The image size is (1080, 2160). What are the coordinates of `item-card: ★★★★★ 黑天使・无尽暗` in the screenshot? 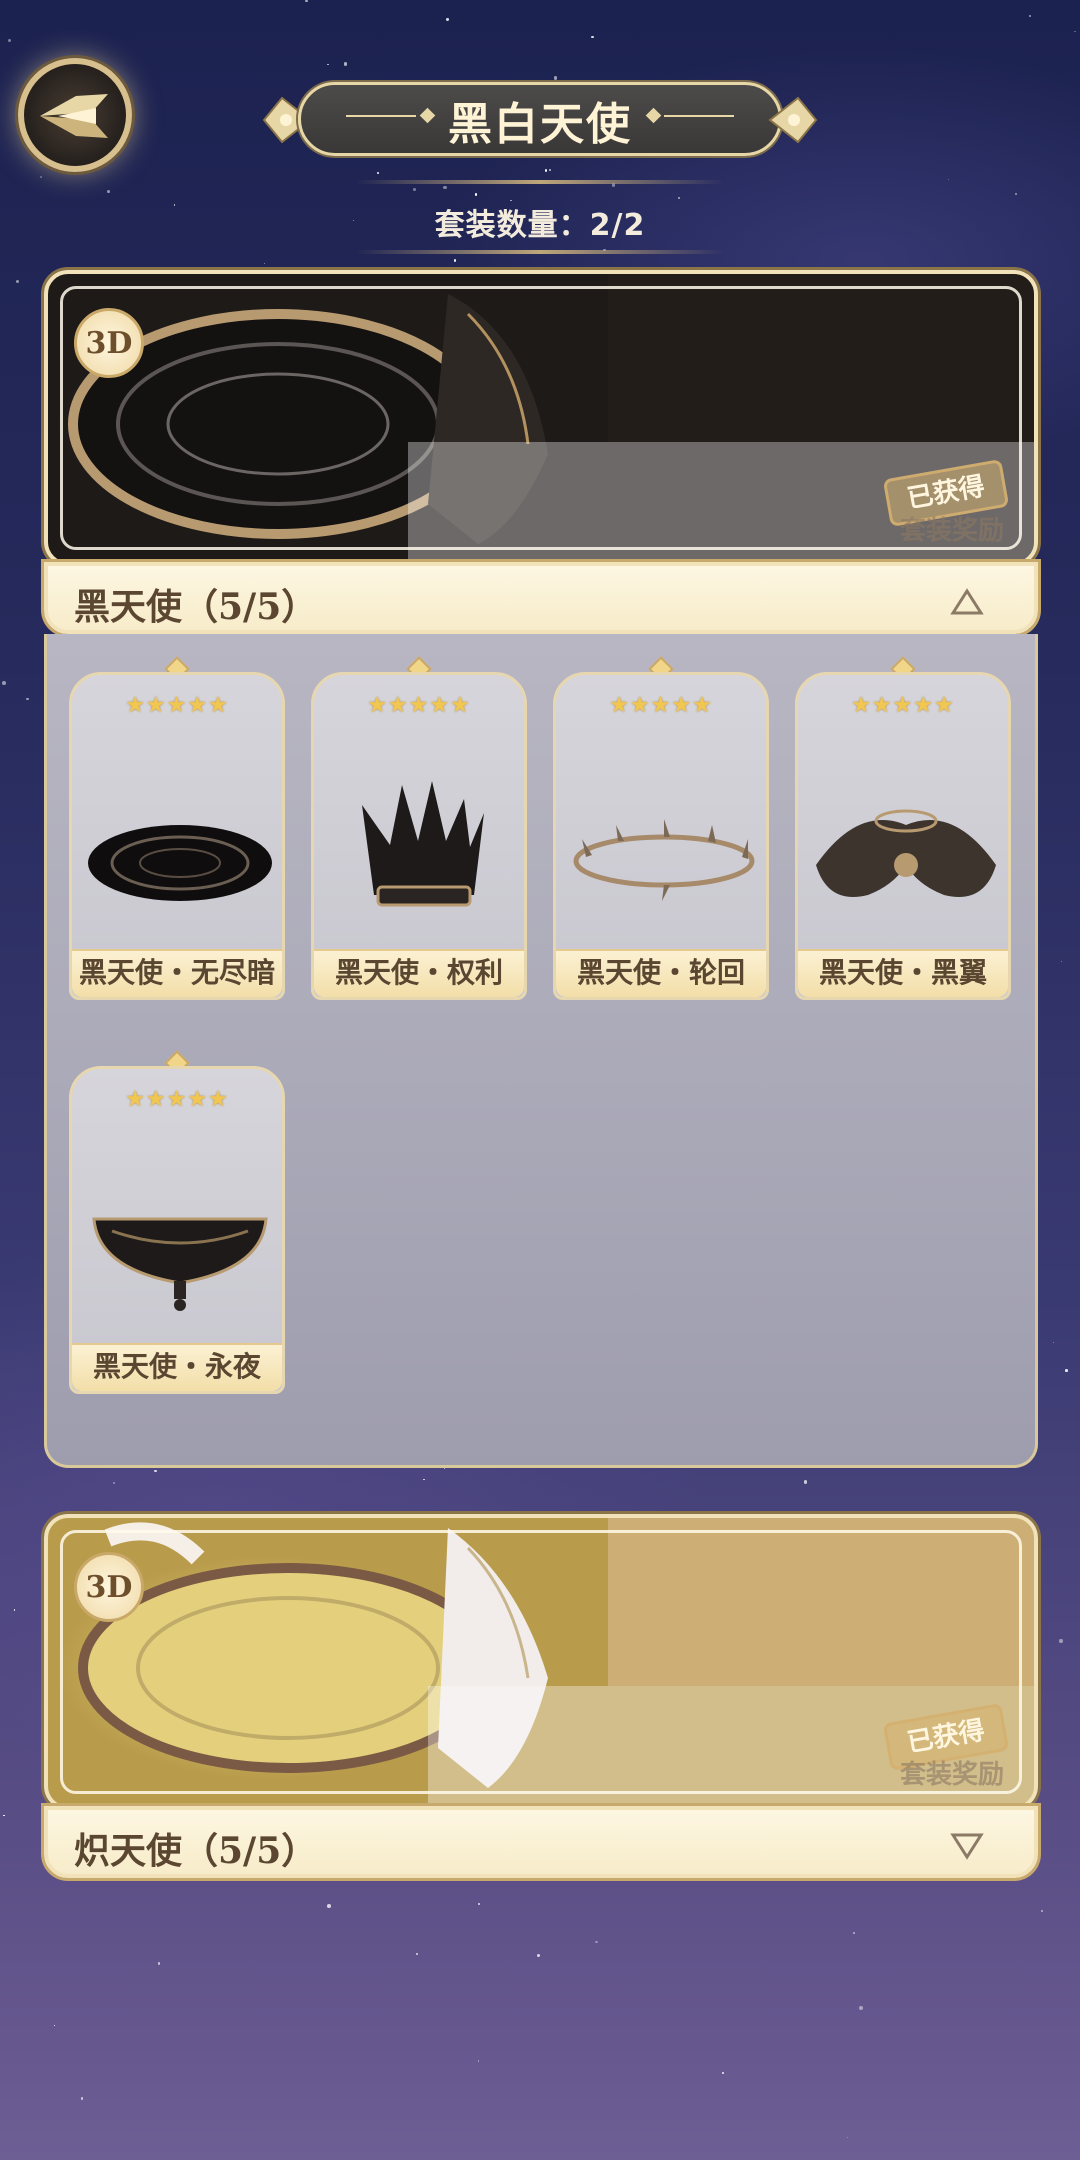 It's located at (177, 828).